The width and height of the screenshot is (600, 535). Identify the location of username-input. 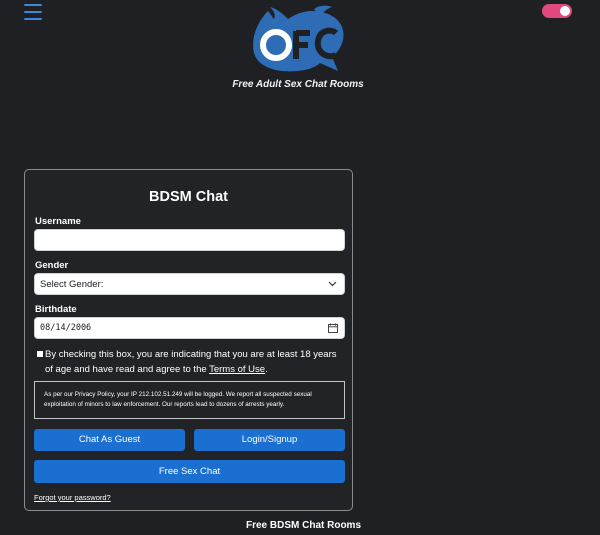
(189, 240).